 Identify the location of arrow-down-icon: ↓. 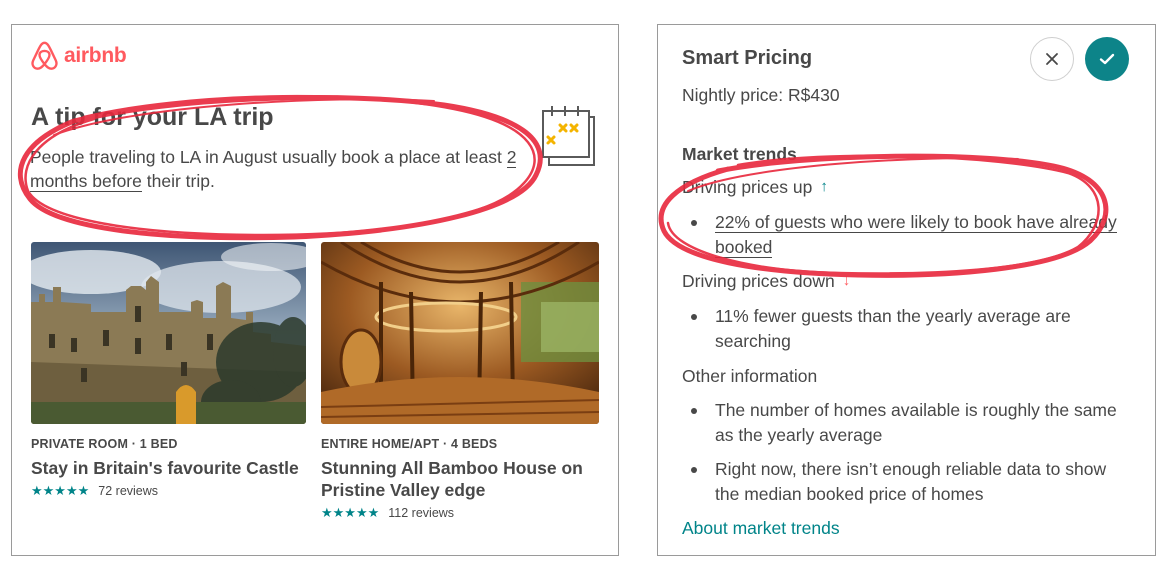
(846, 280).